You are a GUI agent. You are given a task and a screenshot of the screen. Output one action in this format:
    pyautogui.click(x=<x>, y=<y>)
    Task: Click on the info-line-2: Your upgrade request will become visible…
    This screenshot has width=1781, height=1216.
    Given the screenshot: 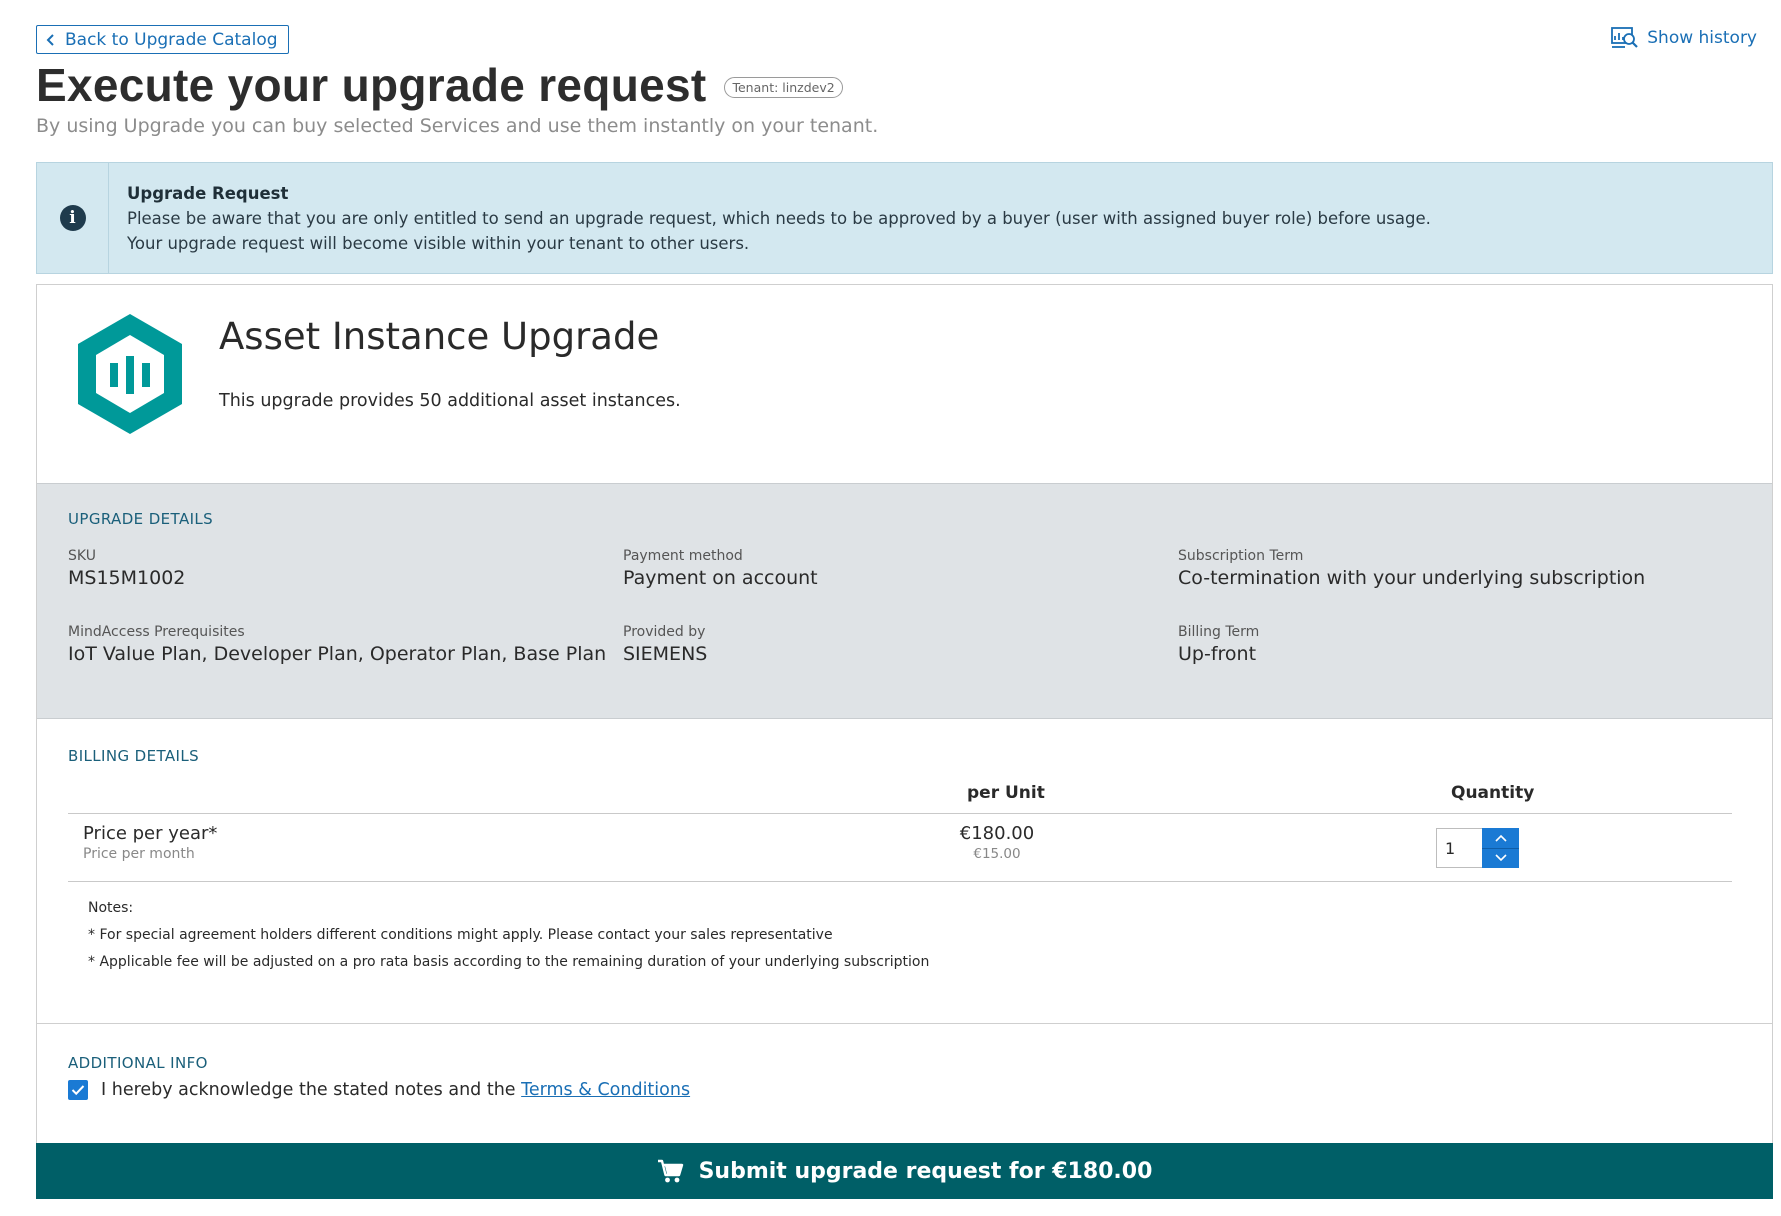 What is the action you would take?
    pyautogui.click(x=438, y=243)
    